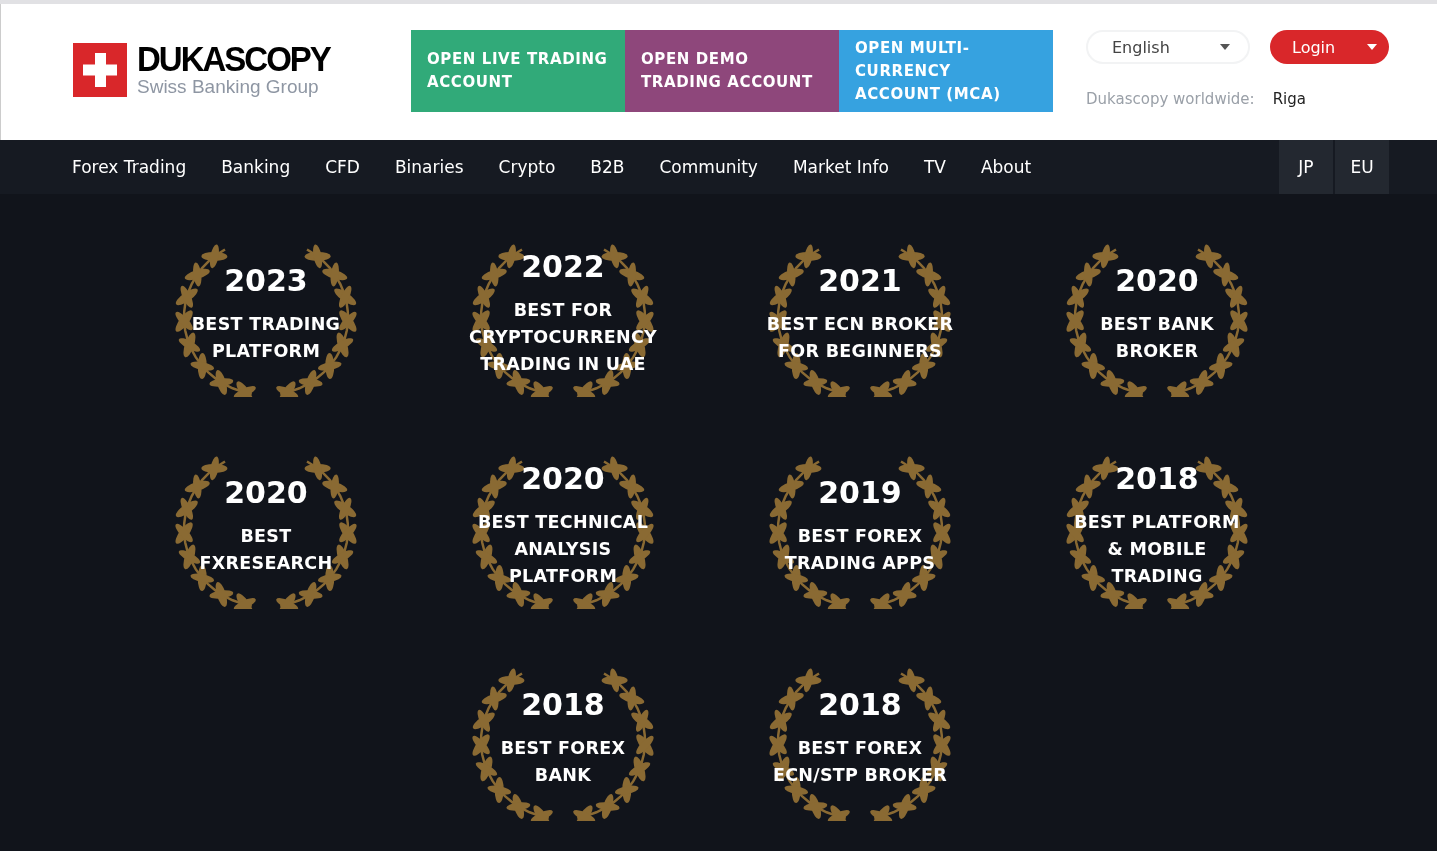  What do you see at coordinates (1306, 167) in the screenshot?
I see `region-tab: JP` at bounding box center [1306, 167].